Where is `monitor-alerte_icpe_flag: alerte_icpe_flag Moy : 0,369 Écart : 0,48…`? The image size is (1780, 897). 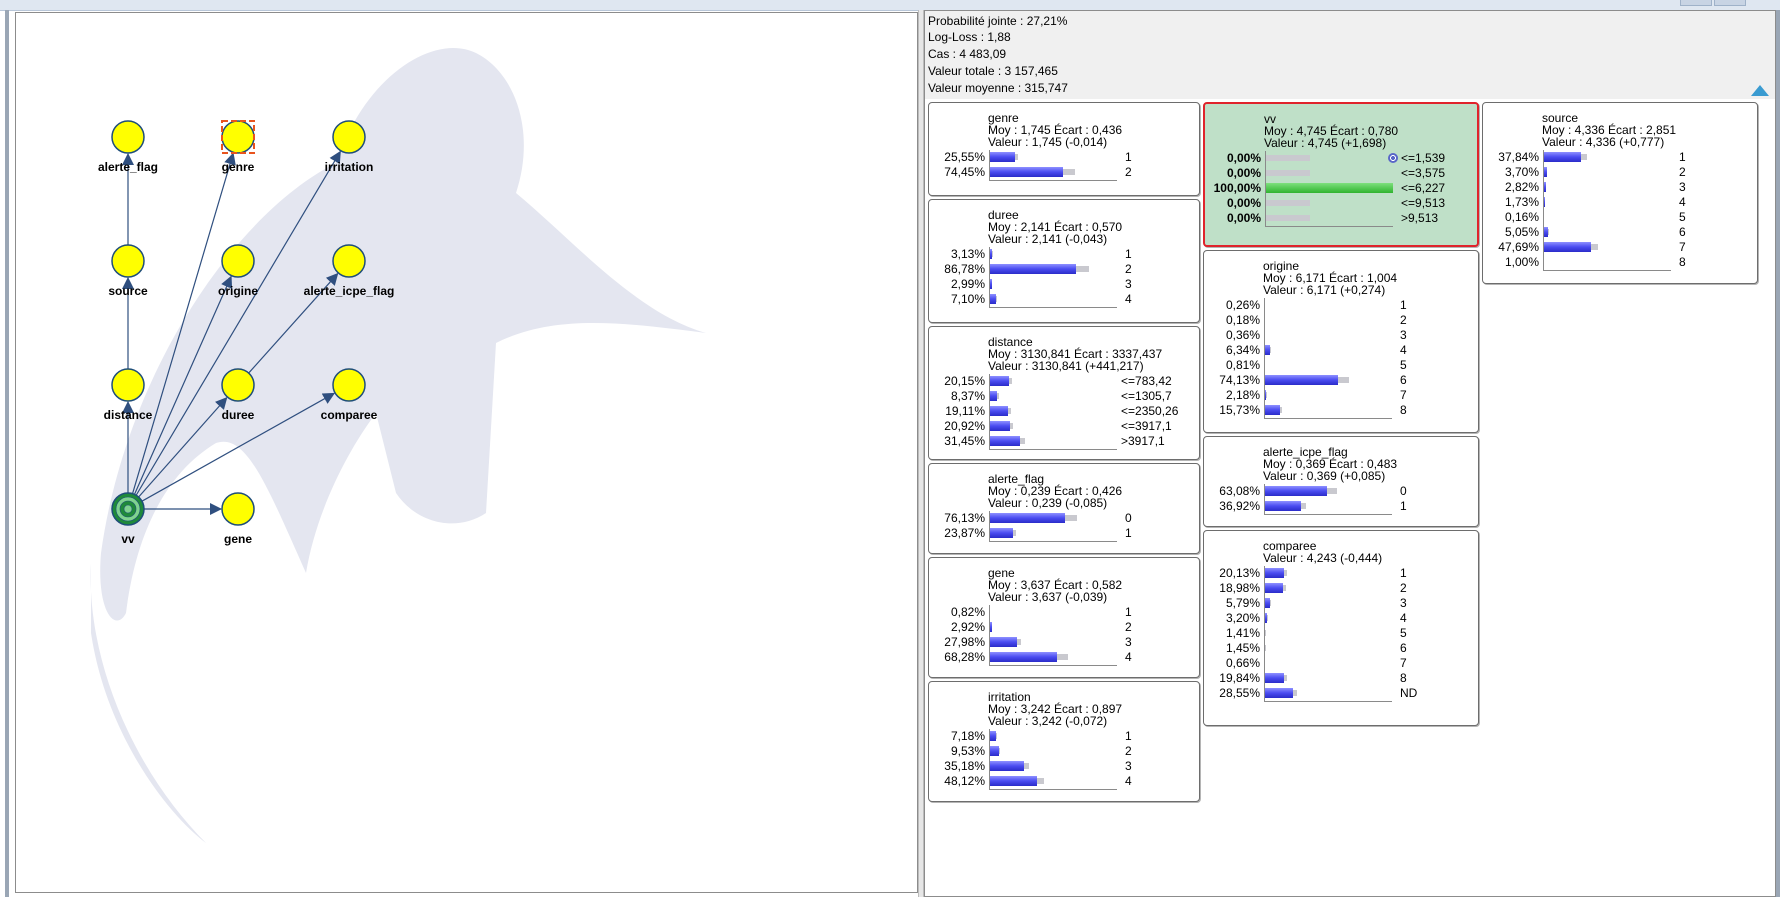 monitor-alerte_icpe_flag: alerte_icpe_flag Moy : 0,369 Écart : 0,48… is located at coordinates (1341, 481).